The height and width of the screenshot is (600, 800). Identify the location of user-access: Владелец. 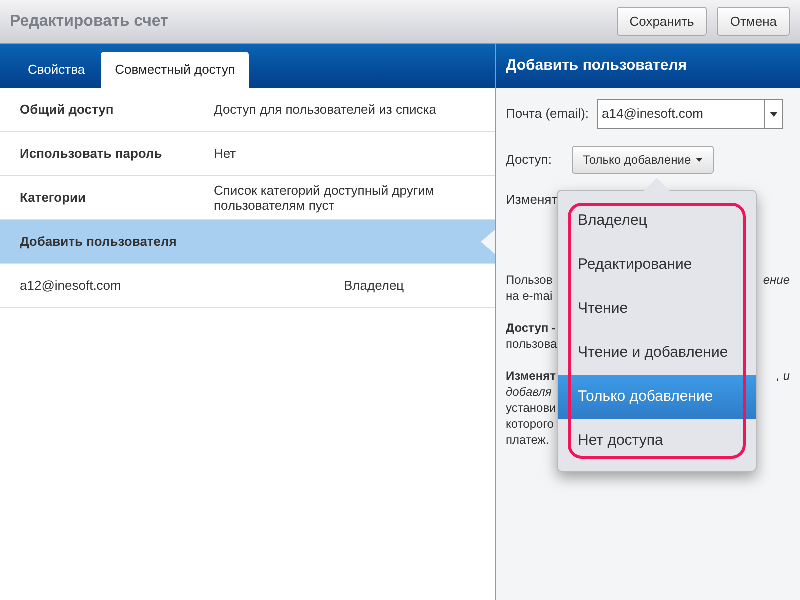
(374, 285).